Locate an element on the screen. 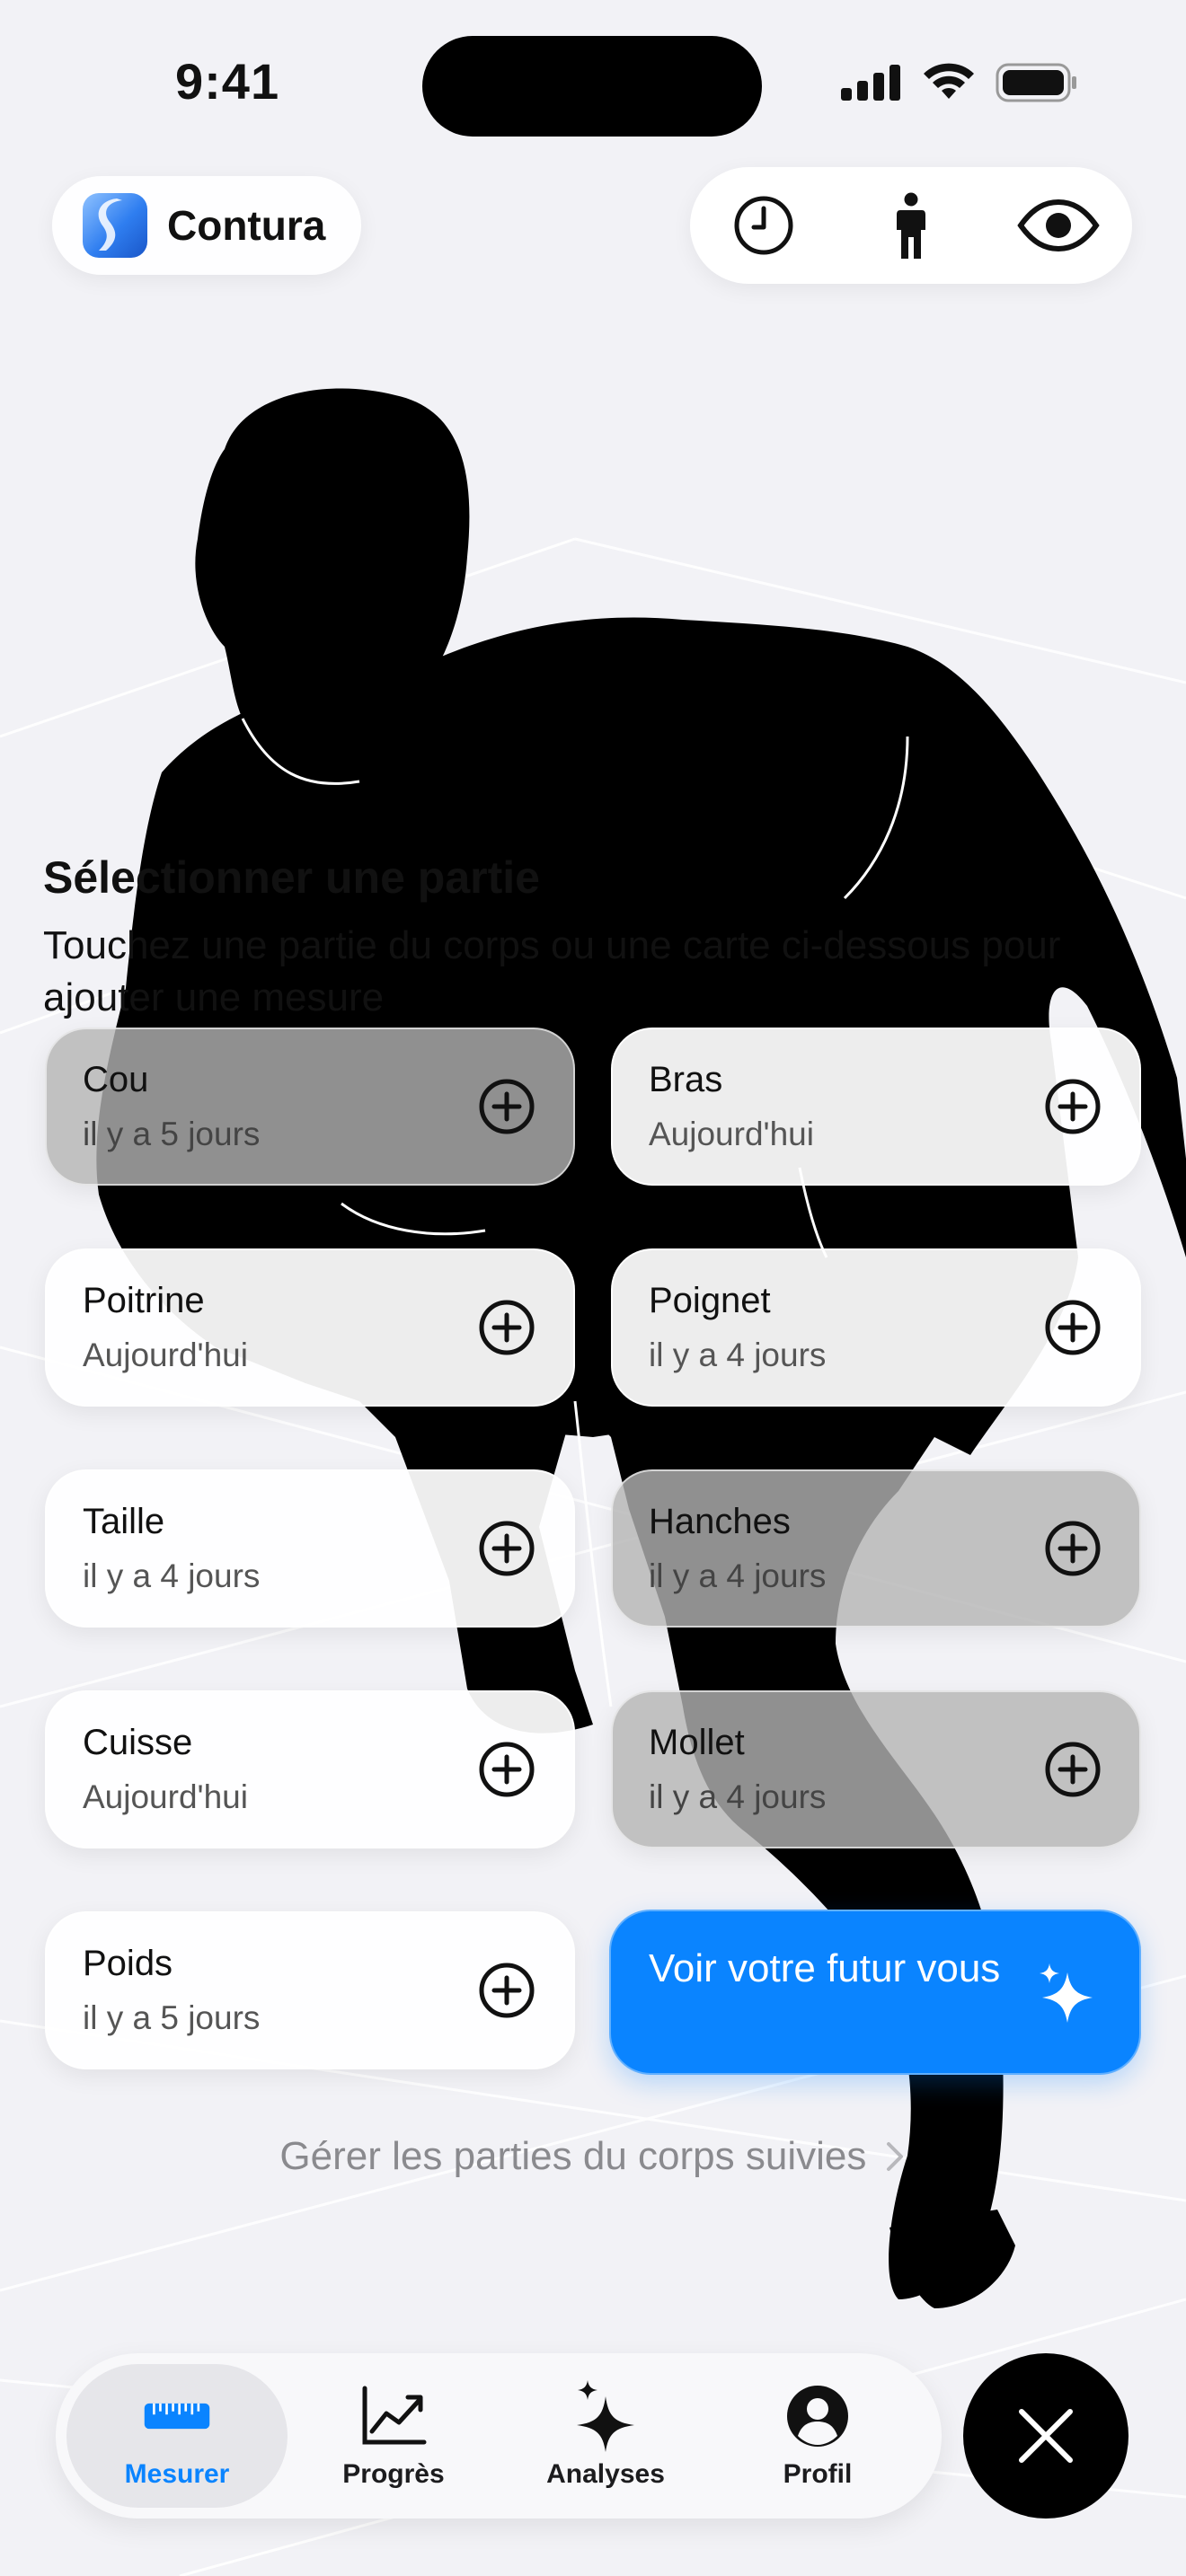 The height and width of the screenshot is (2576, 1186). card-poignet: Poignet il y a 4 jours is located at coordinates (876, 1327).